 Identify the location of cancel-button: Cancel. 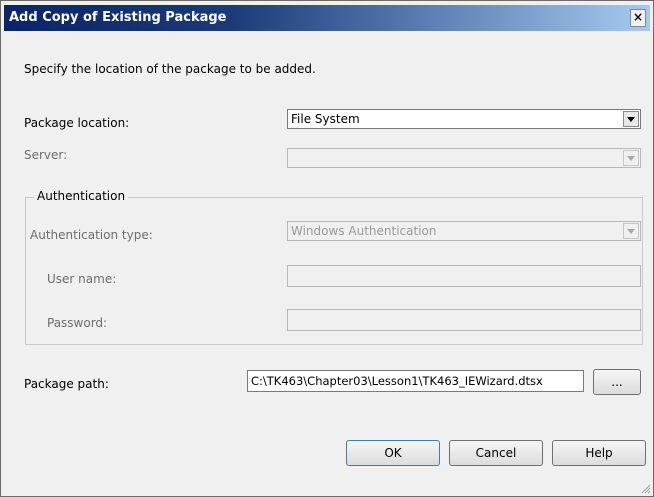
(496, 453).